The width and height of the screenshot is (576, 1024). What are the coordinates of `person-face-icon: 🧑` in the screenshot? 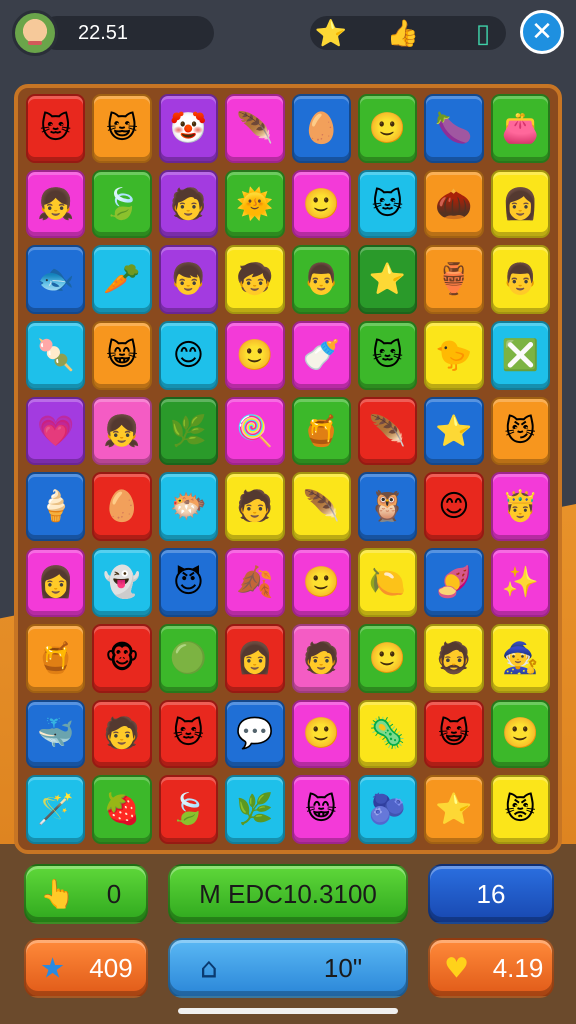 It's located at (122, 734).